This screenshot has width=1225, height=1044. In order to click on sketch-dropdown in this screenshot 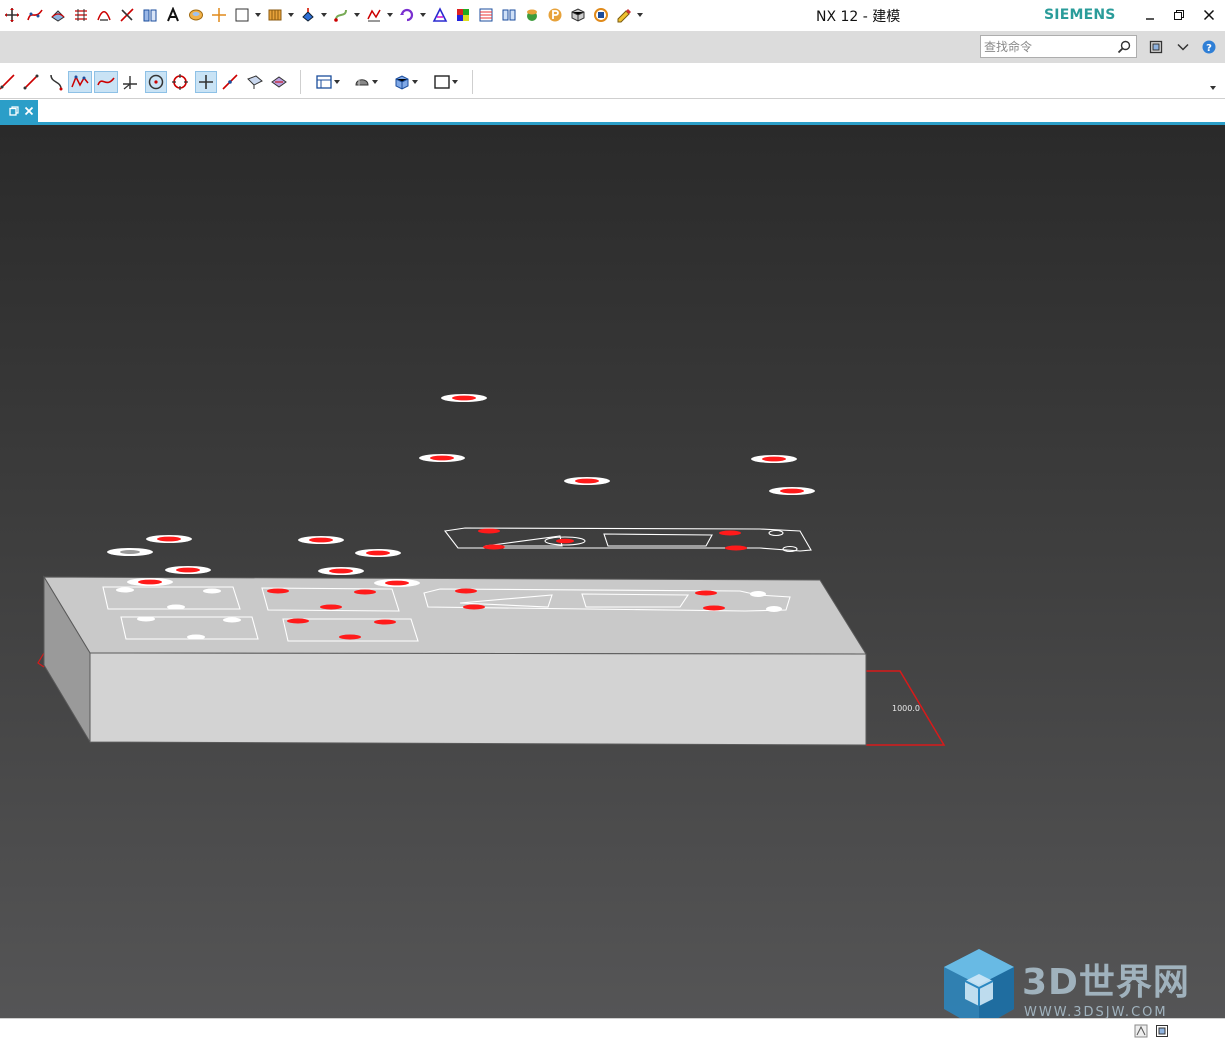, I will do `click(258, 15)`.